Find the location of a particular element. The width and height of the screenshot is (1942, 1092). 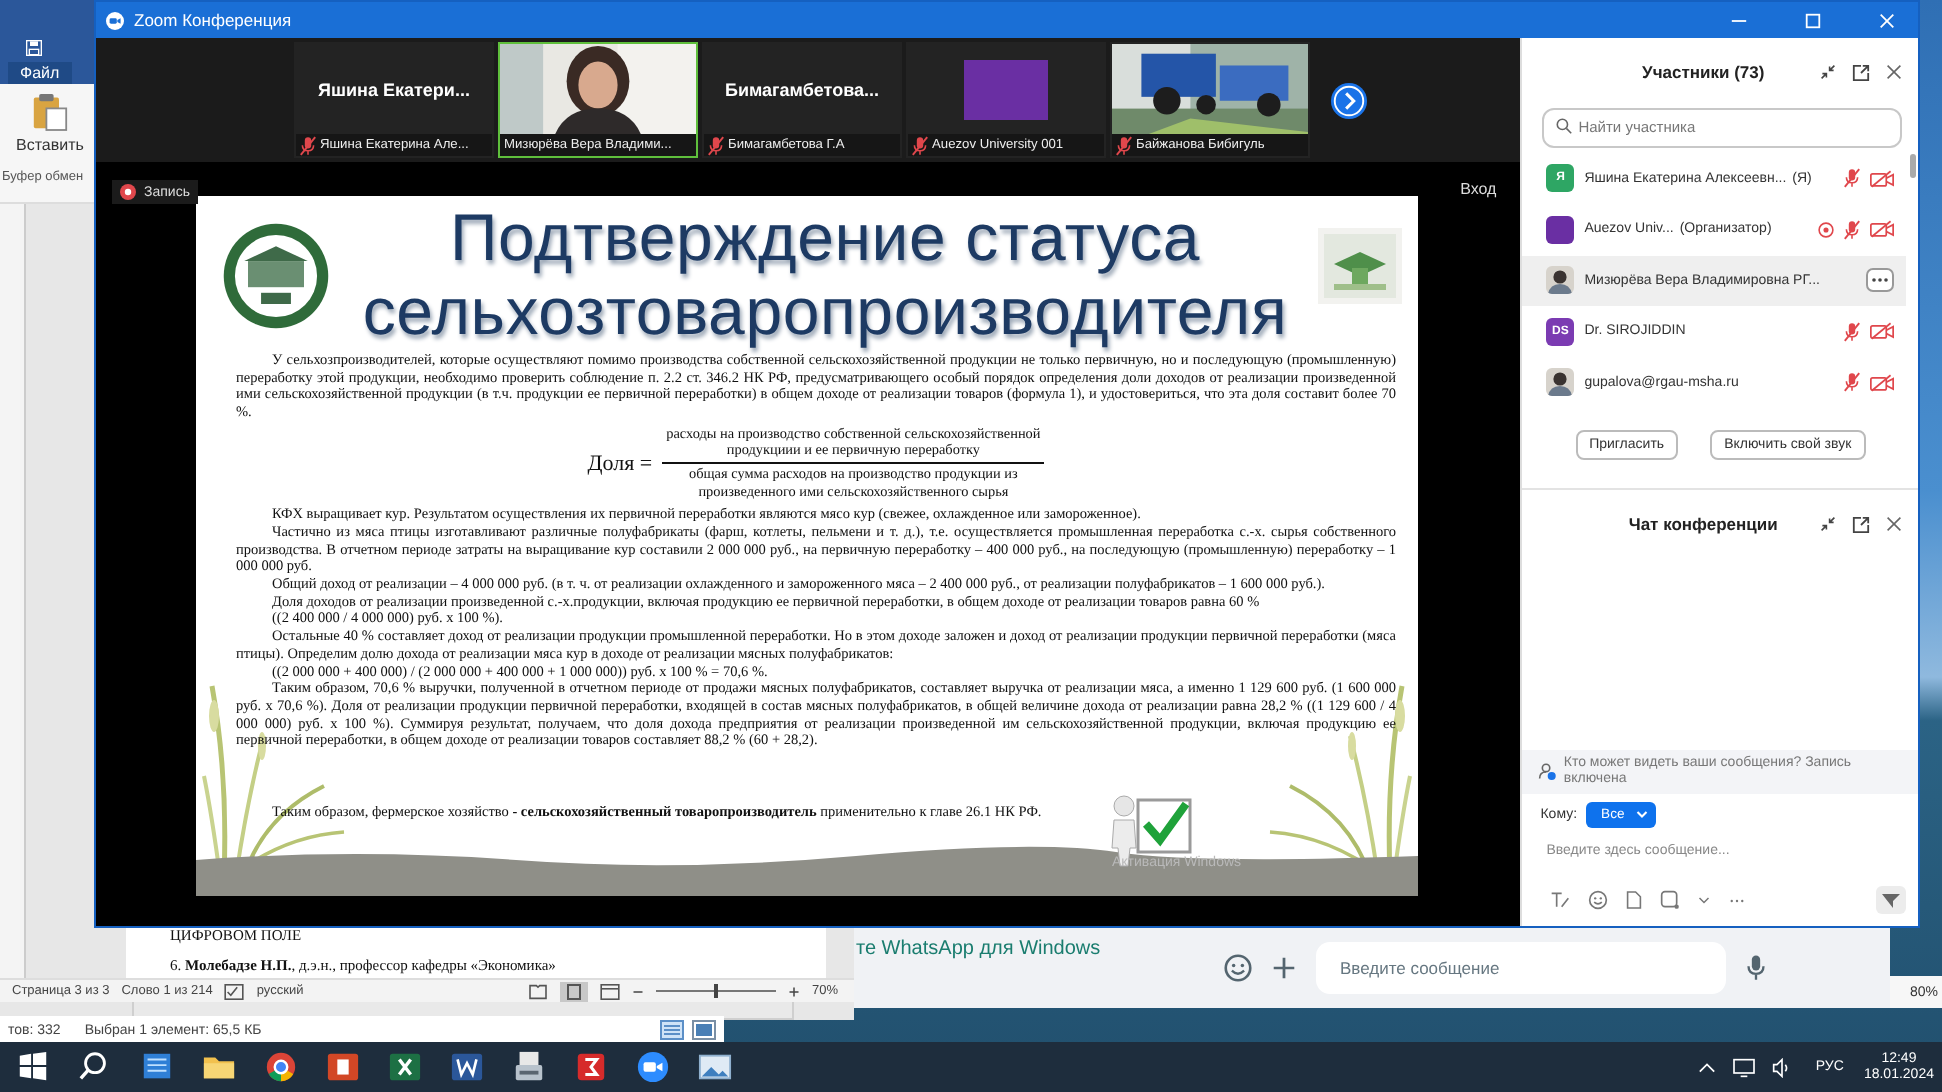

volume-icon is located at coordinates (1781, 1067).